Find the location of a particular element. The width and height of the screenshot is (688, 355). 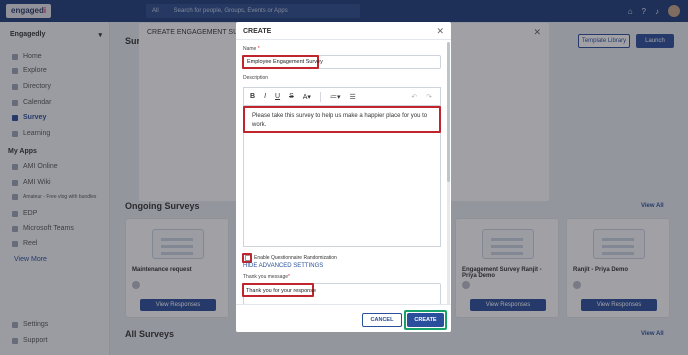

name-label: Name * is located at coordinates (251, 49).